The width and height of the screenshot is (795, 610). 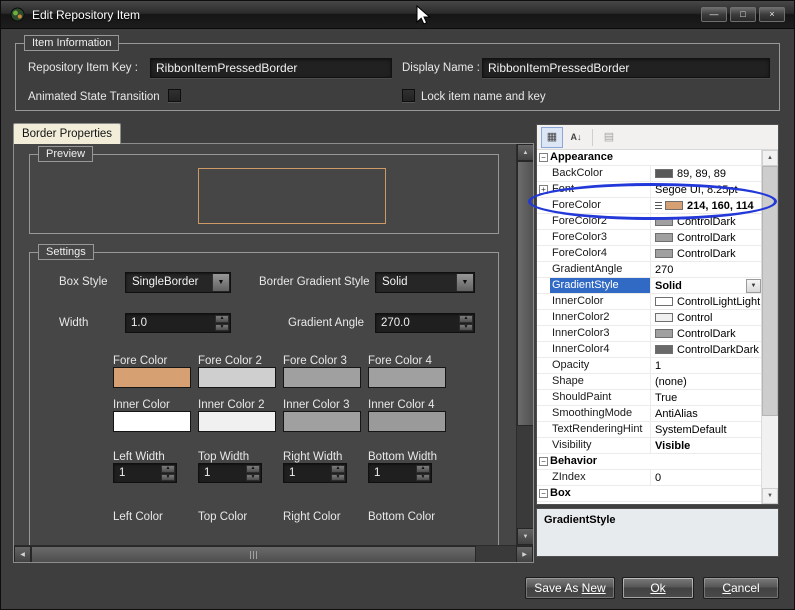 I want to click on category-label: Appearance, so click(x=581, y=157).